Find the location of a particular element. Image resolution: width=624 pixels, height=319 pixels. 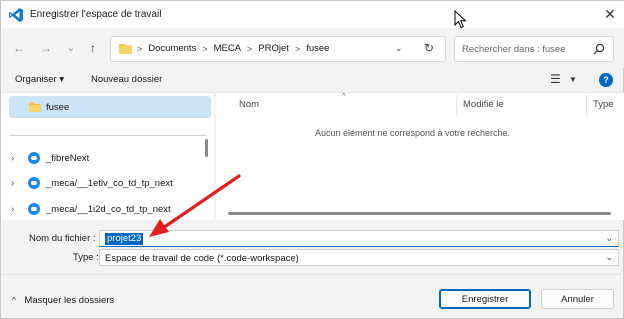

window-title: Enregistrer l'espace de travail is located at coordinates (96, 14).